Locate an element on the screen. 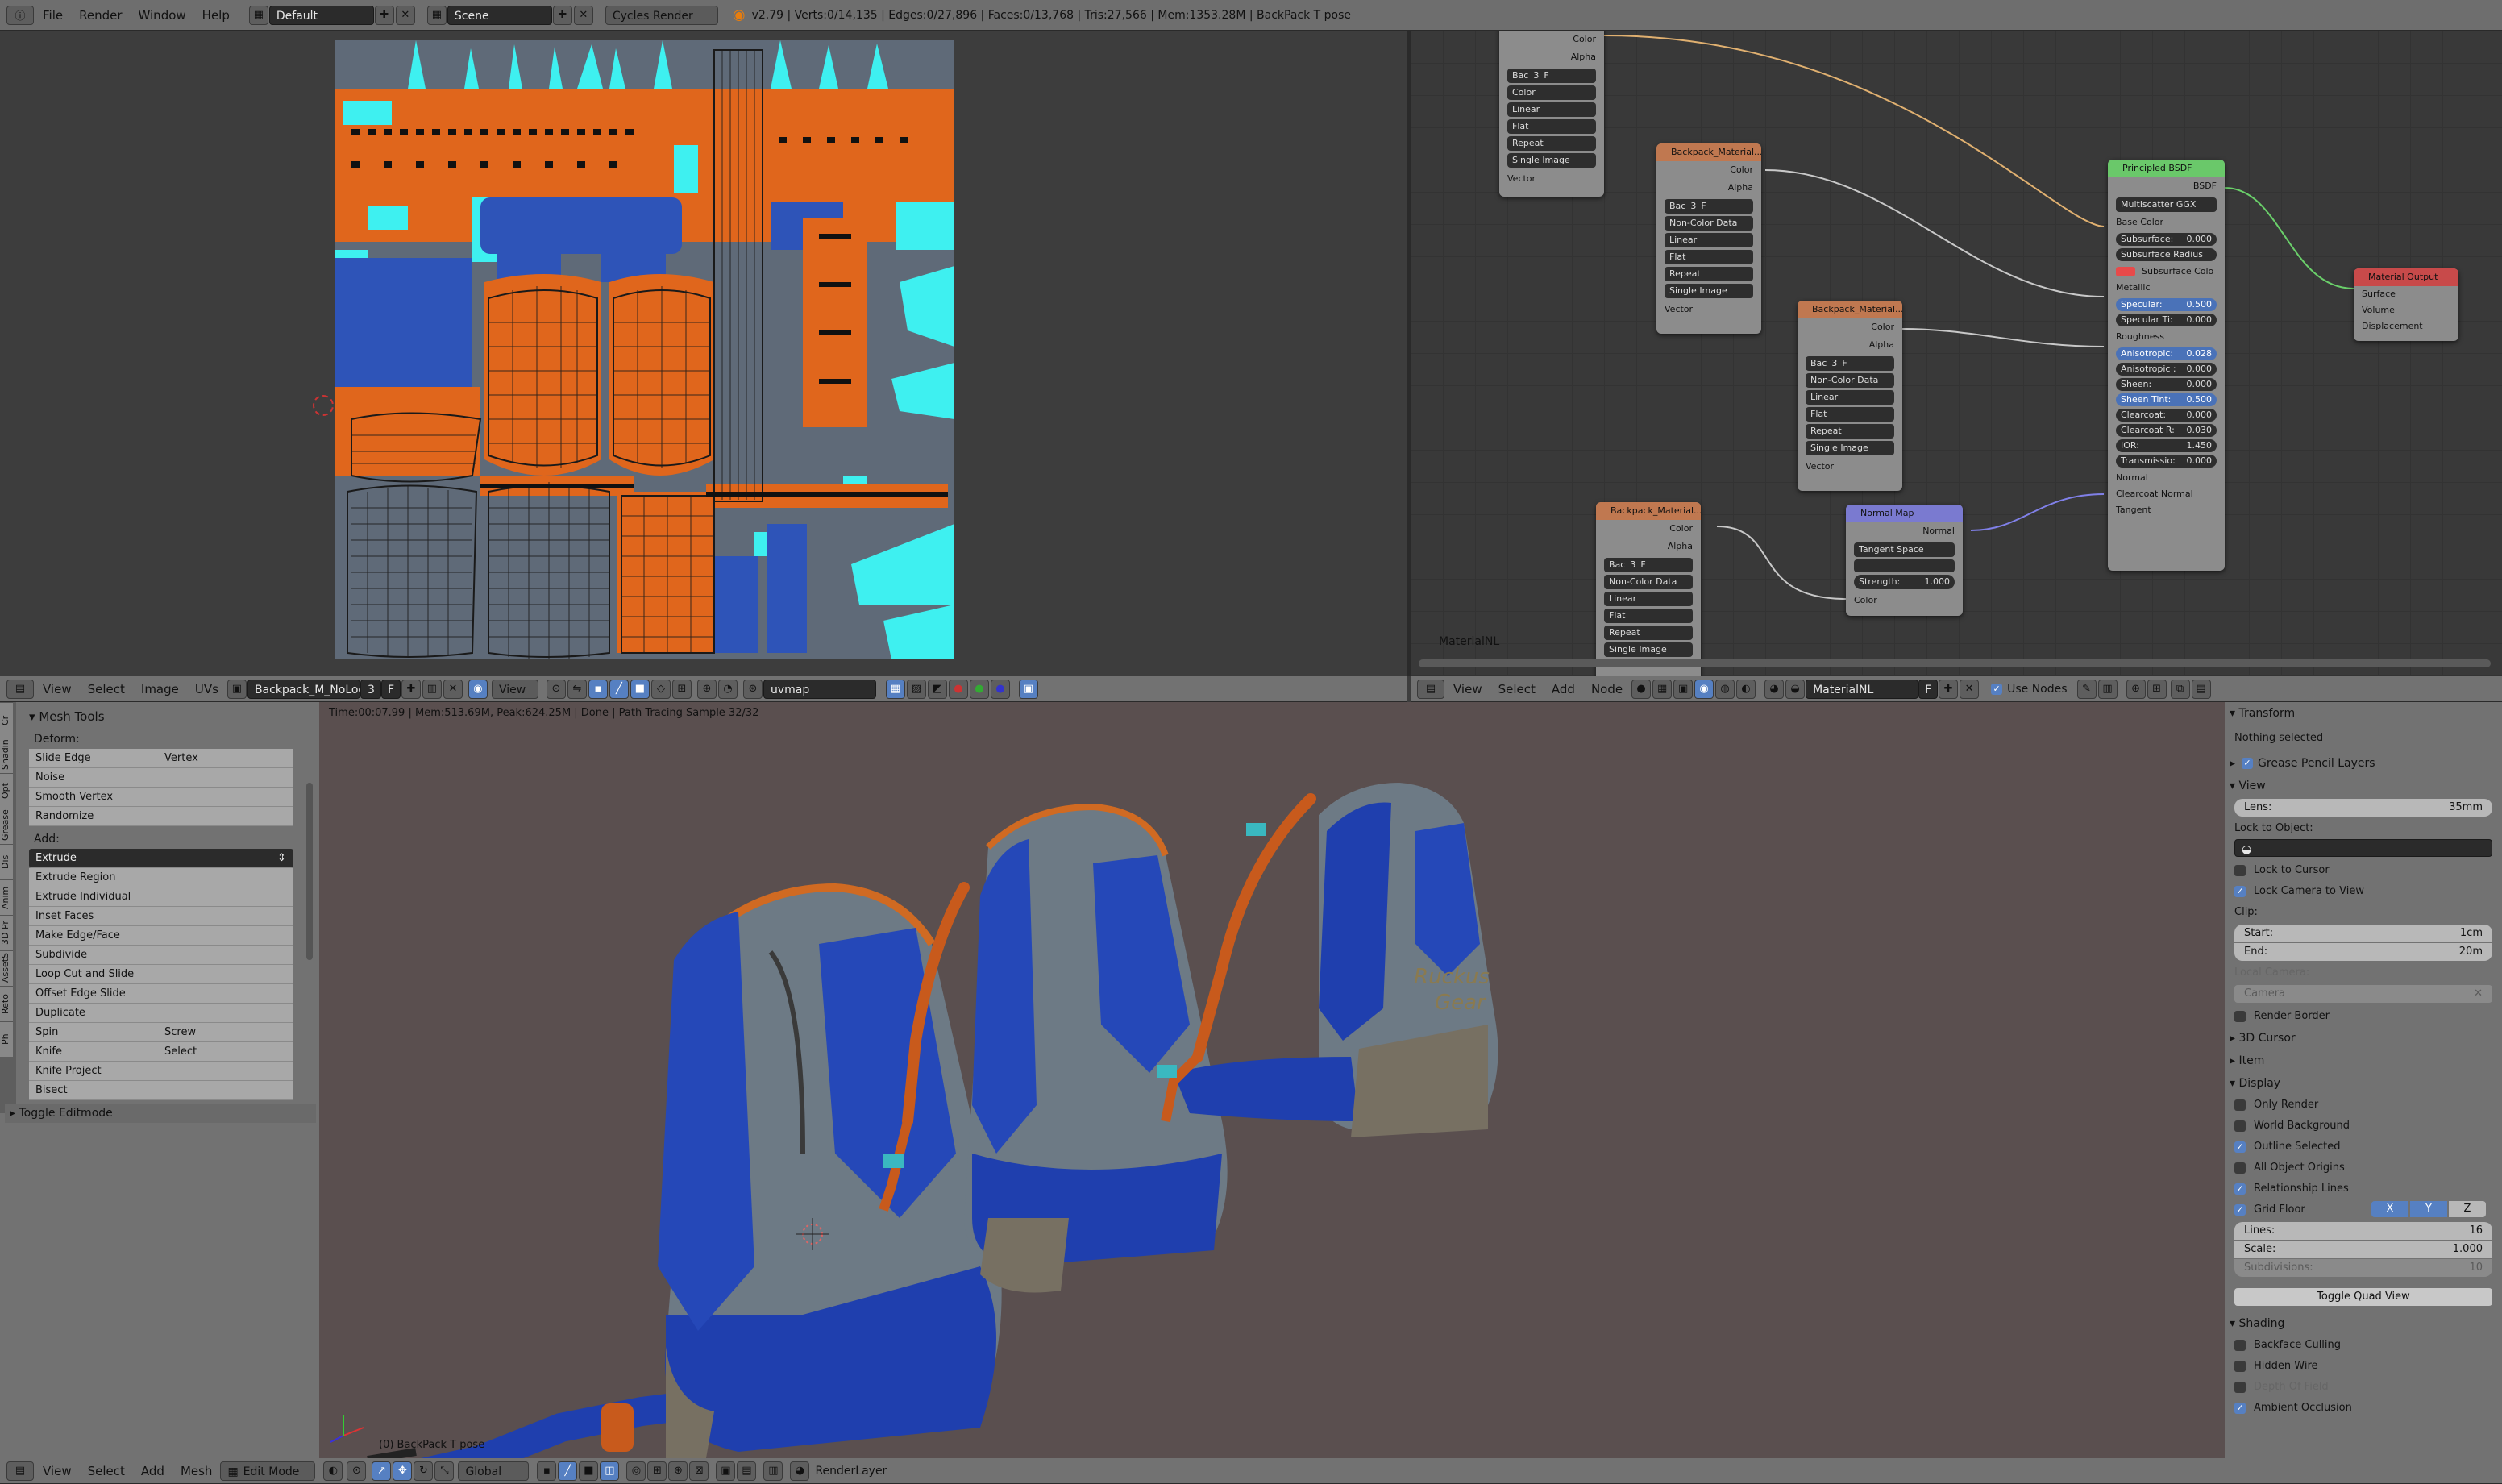 This screenshot has height=1484, width=2502. tool-shelf-tab: Grease is located at coordinates (6, 826).